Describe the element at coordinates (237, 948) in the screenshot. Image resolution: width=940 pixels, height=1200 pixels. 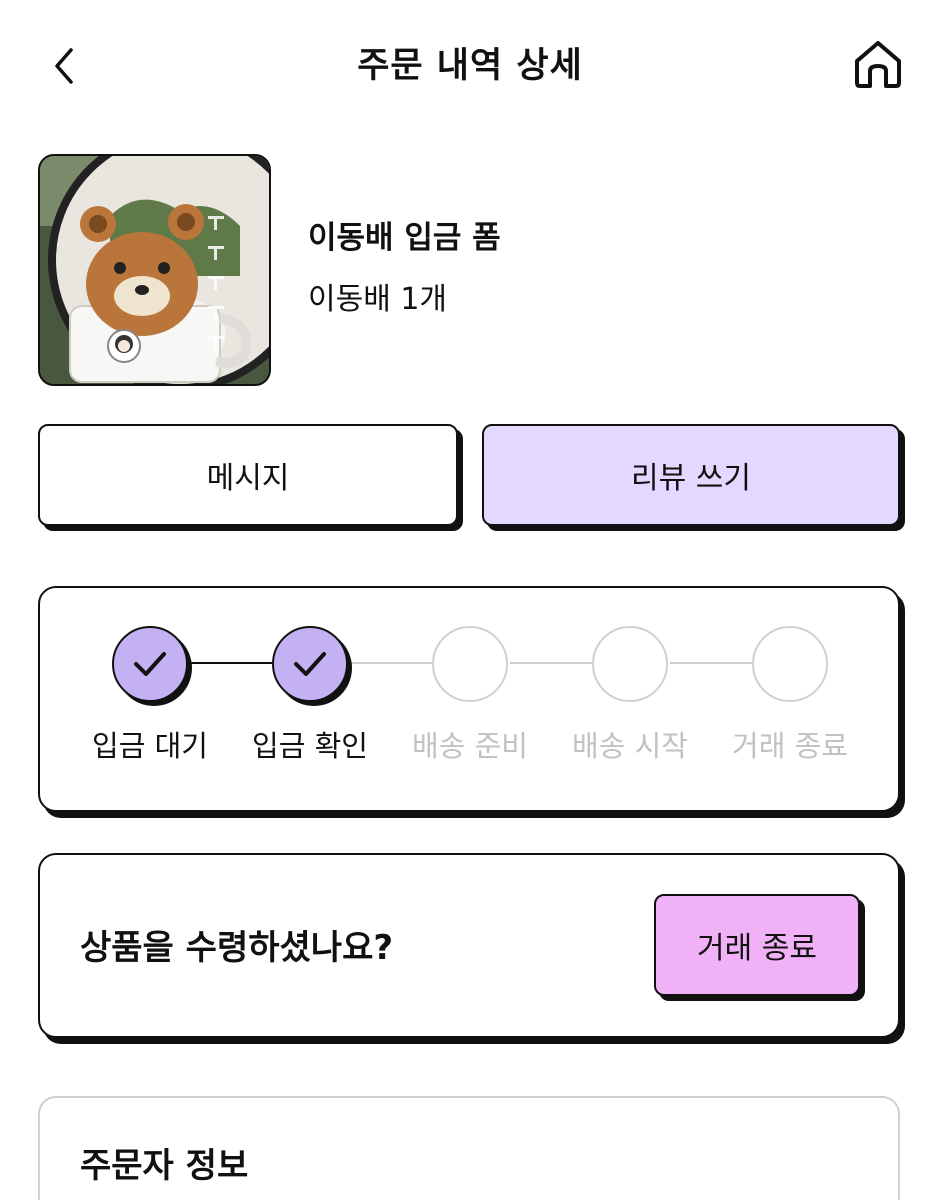
I see `receipt-question: 상품을 수령하셨나요?` at that location.